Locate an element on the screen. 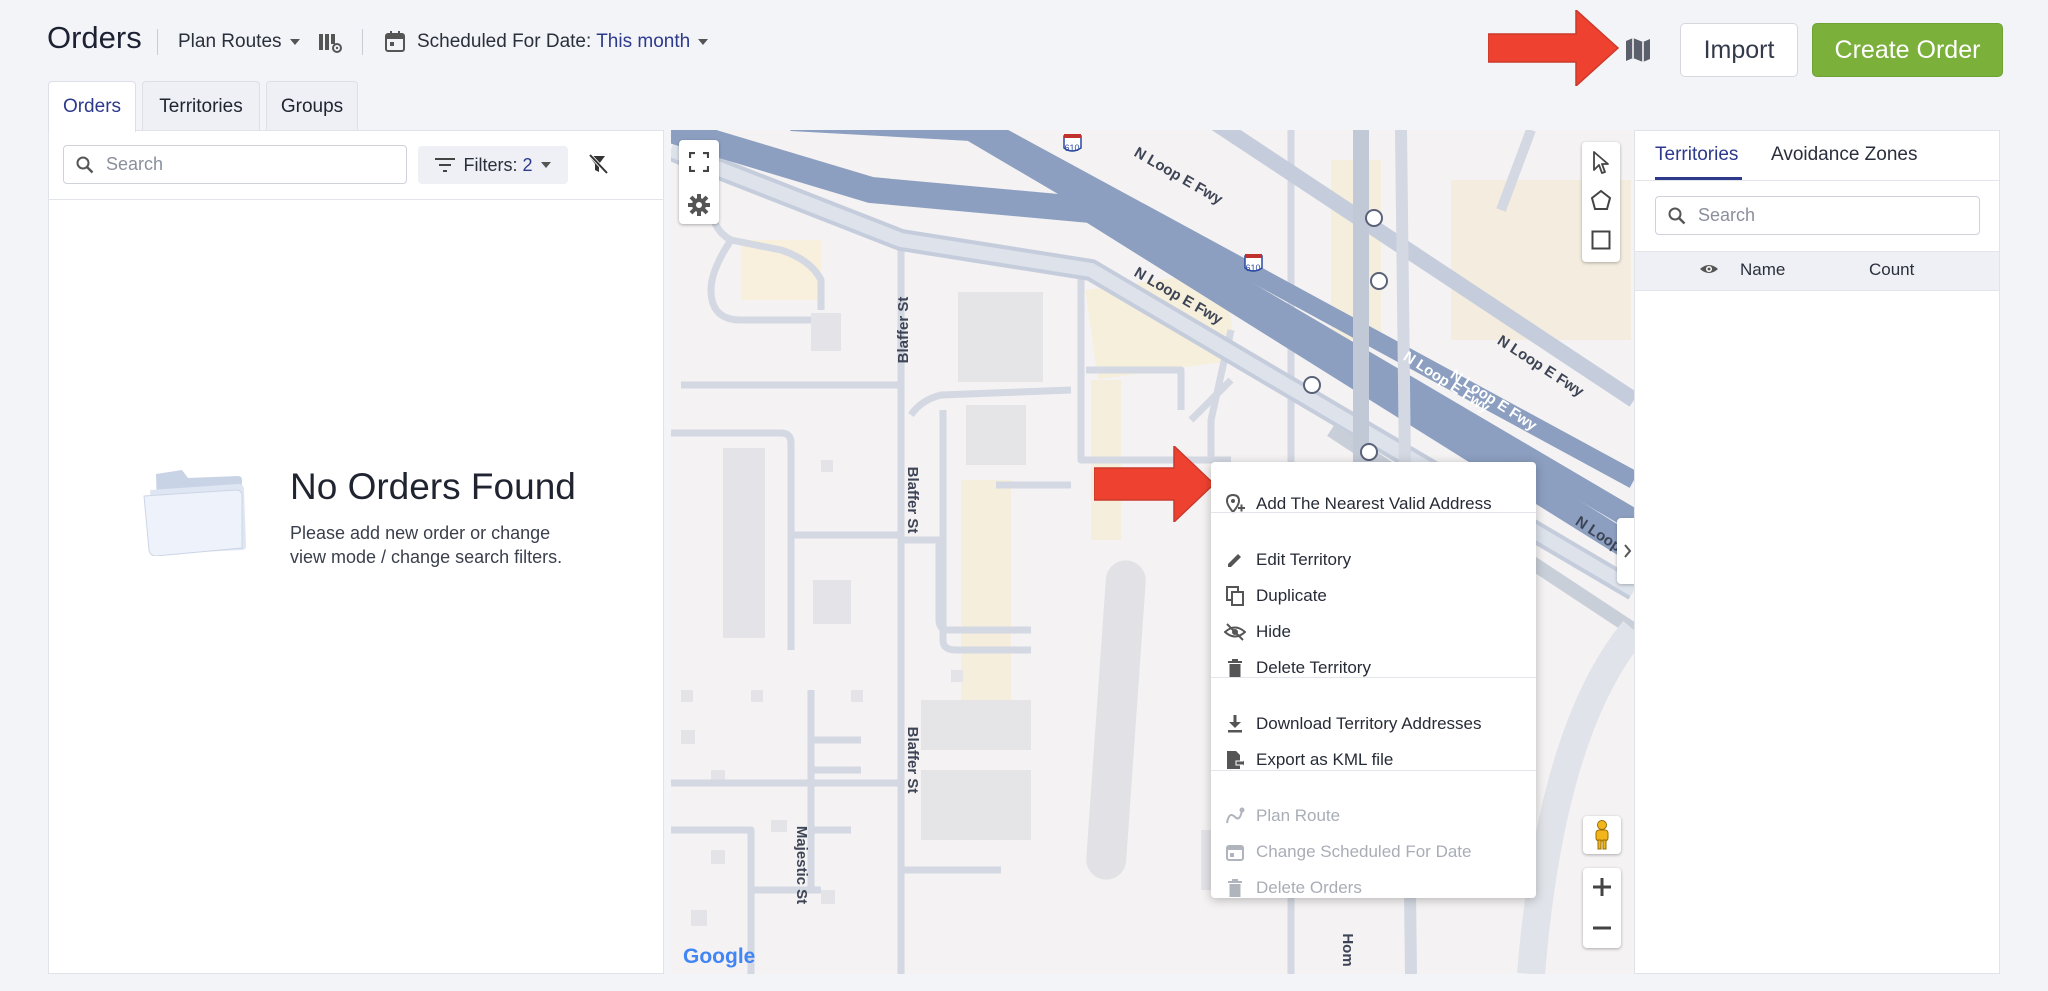 The image size is (2048, 991). filters-label: Filters: is located at coordinates (493, 164).